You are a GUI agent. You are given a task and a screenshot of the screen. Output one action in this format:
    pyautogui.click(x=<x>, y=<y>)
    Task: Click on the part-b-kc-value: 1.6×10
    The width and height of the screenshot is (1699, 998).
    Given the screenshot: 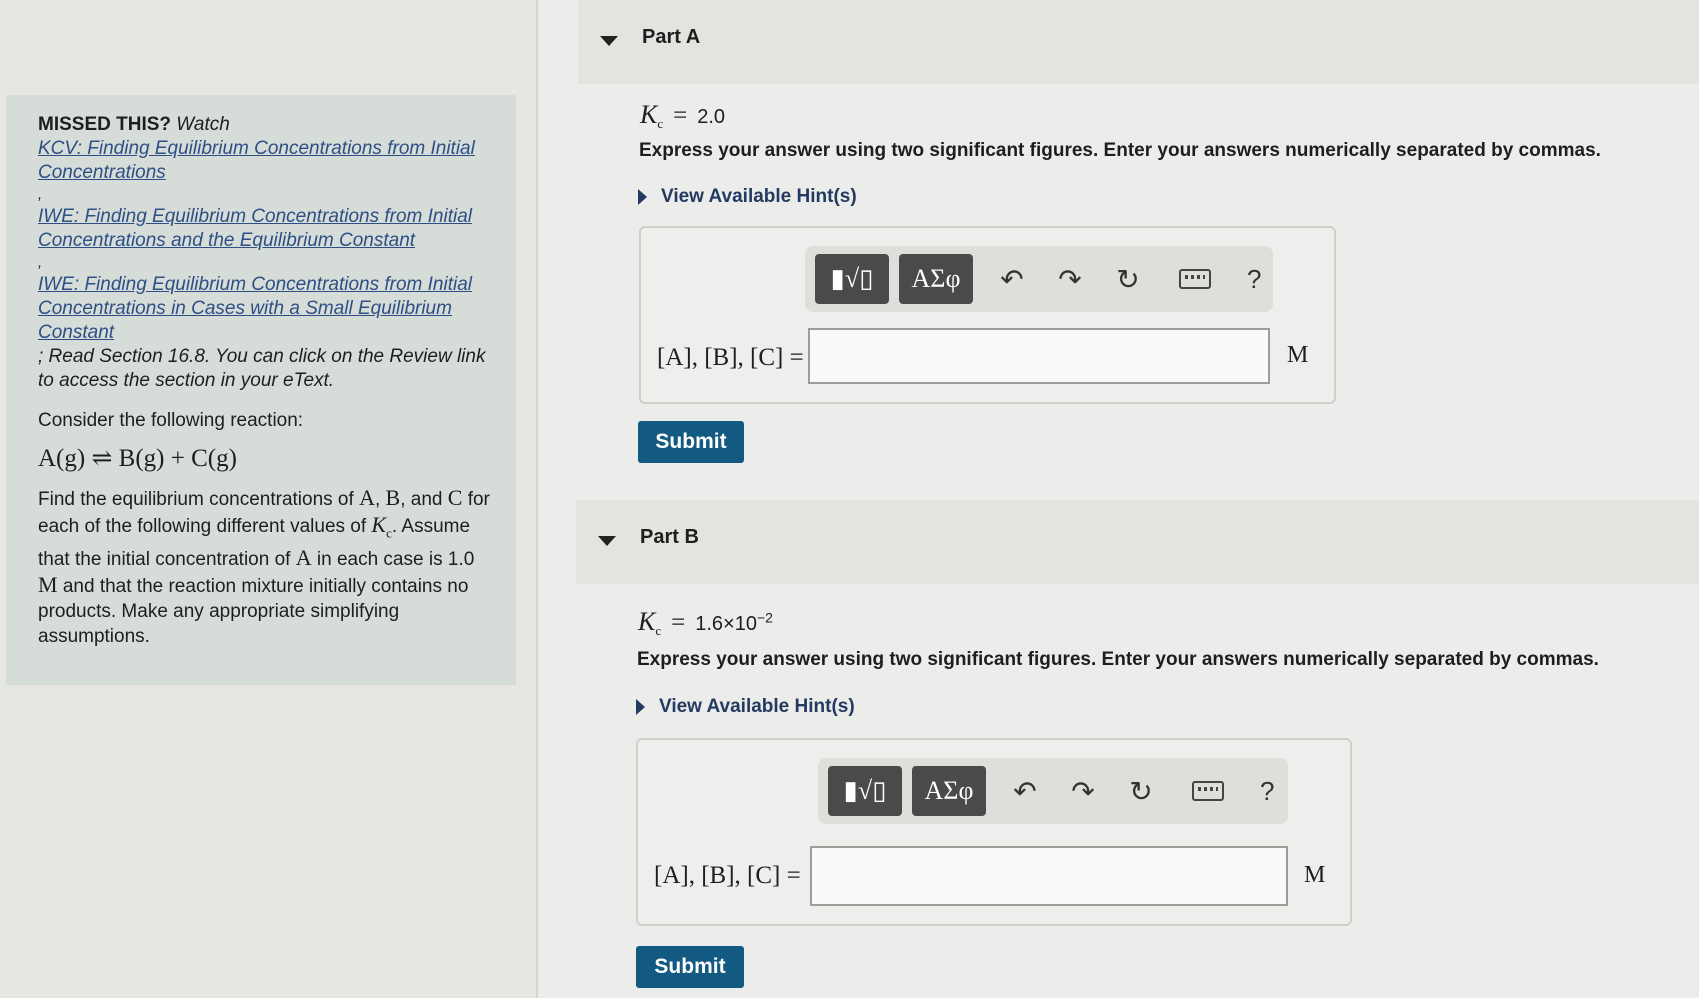 What is the action you would take?
    pyautogui.click(x=726, y=624)
    